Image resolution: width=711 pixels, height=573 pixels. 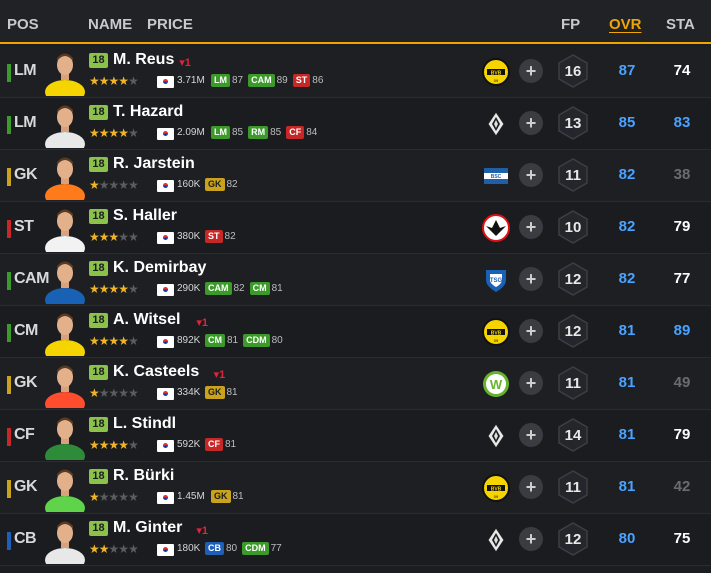 What do you see at coordinates (625, 24) in the screenshot?
I see `sort-ovr-header: OVR` at bounding box center [625, 24].